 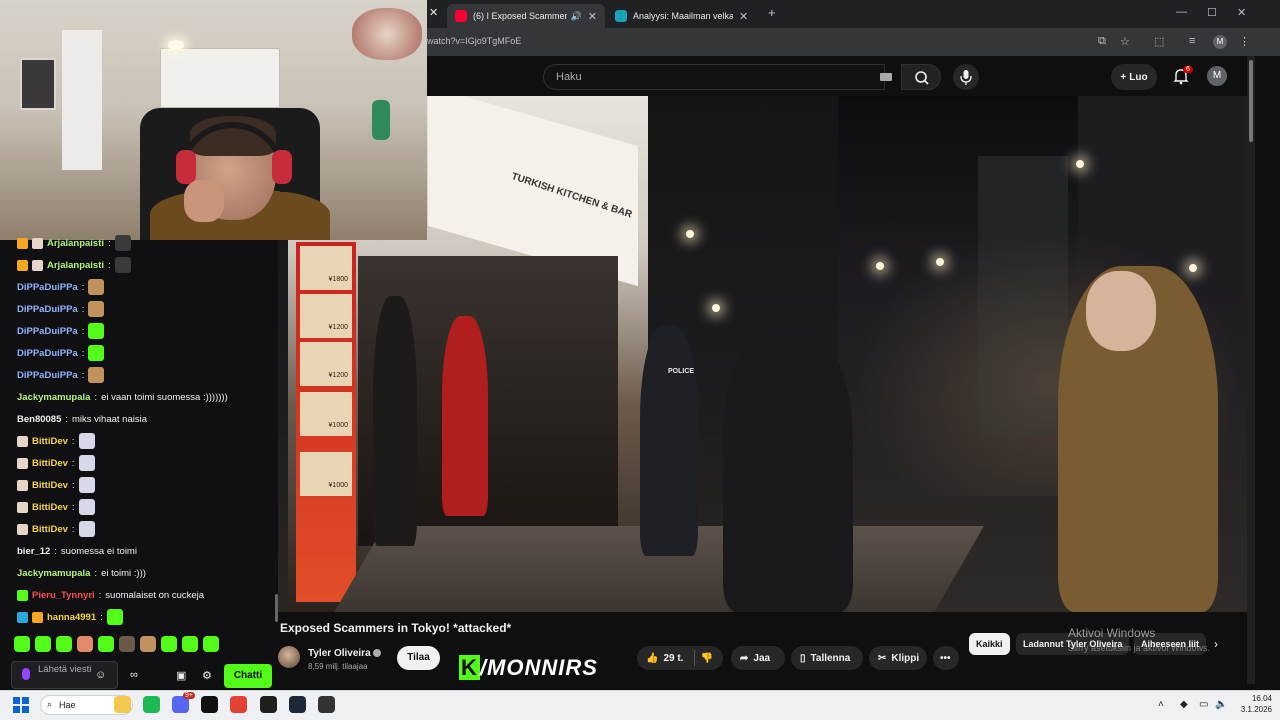 I want to click on windows-start-icon, so click(x=21, y=705).